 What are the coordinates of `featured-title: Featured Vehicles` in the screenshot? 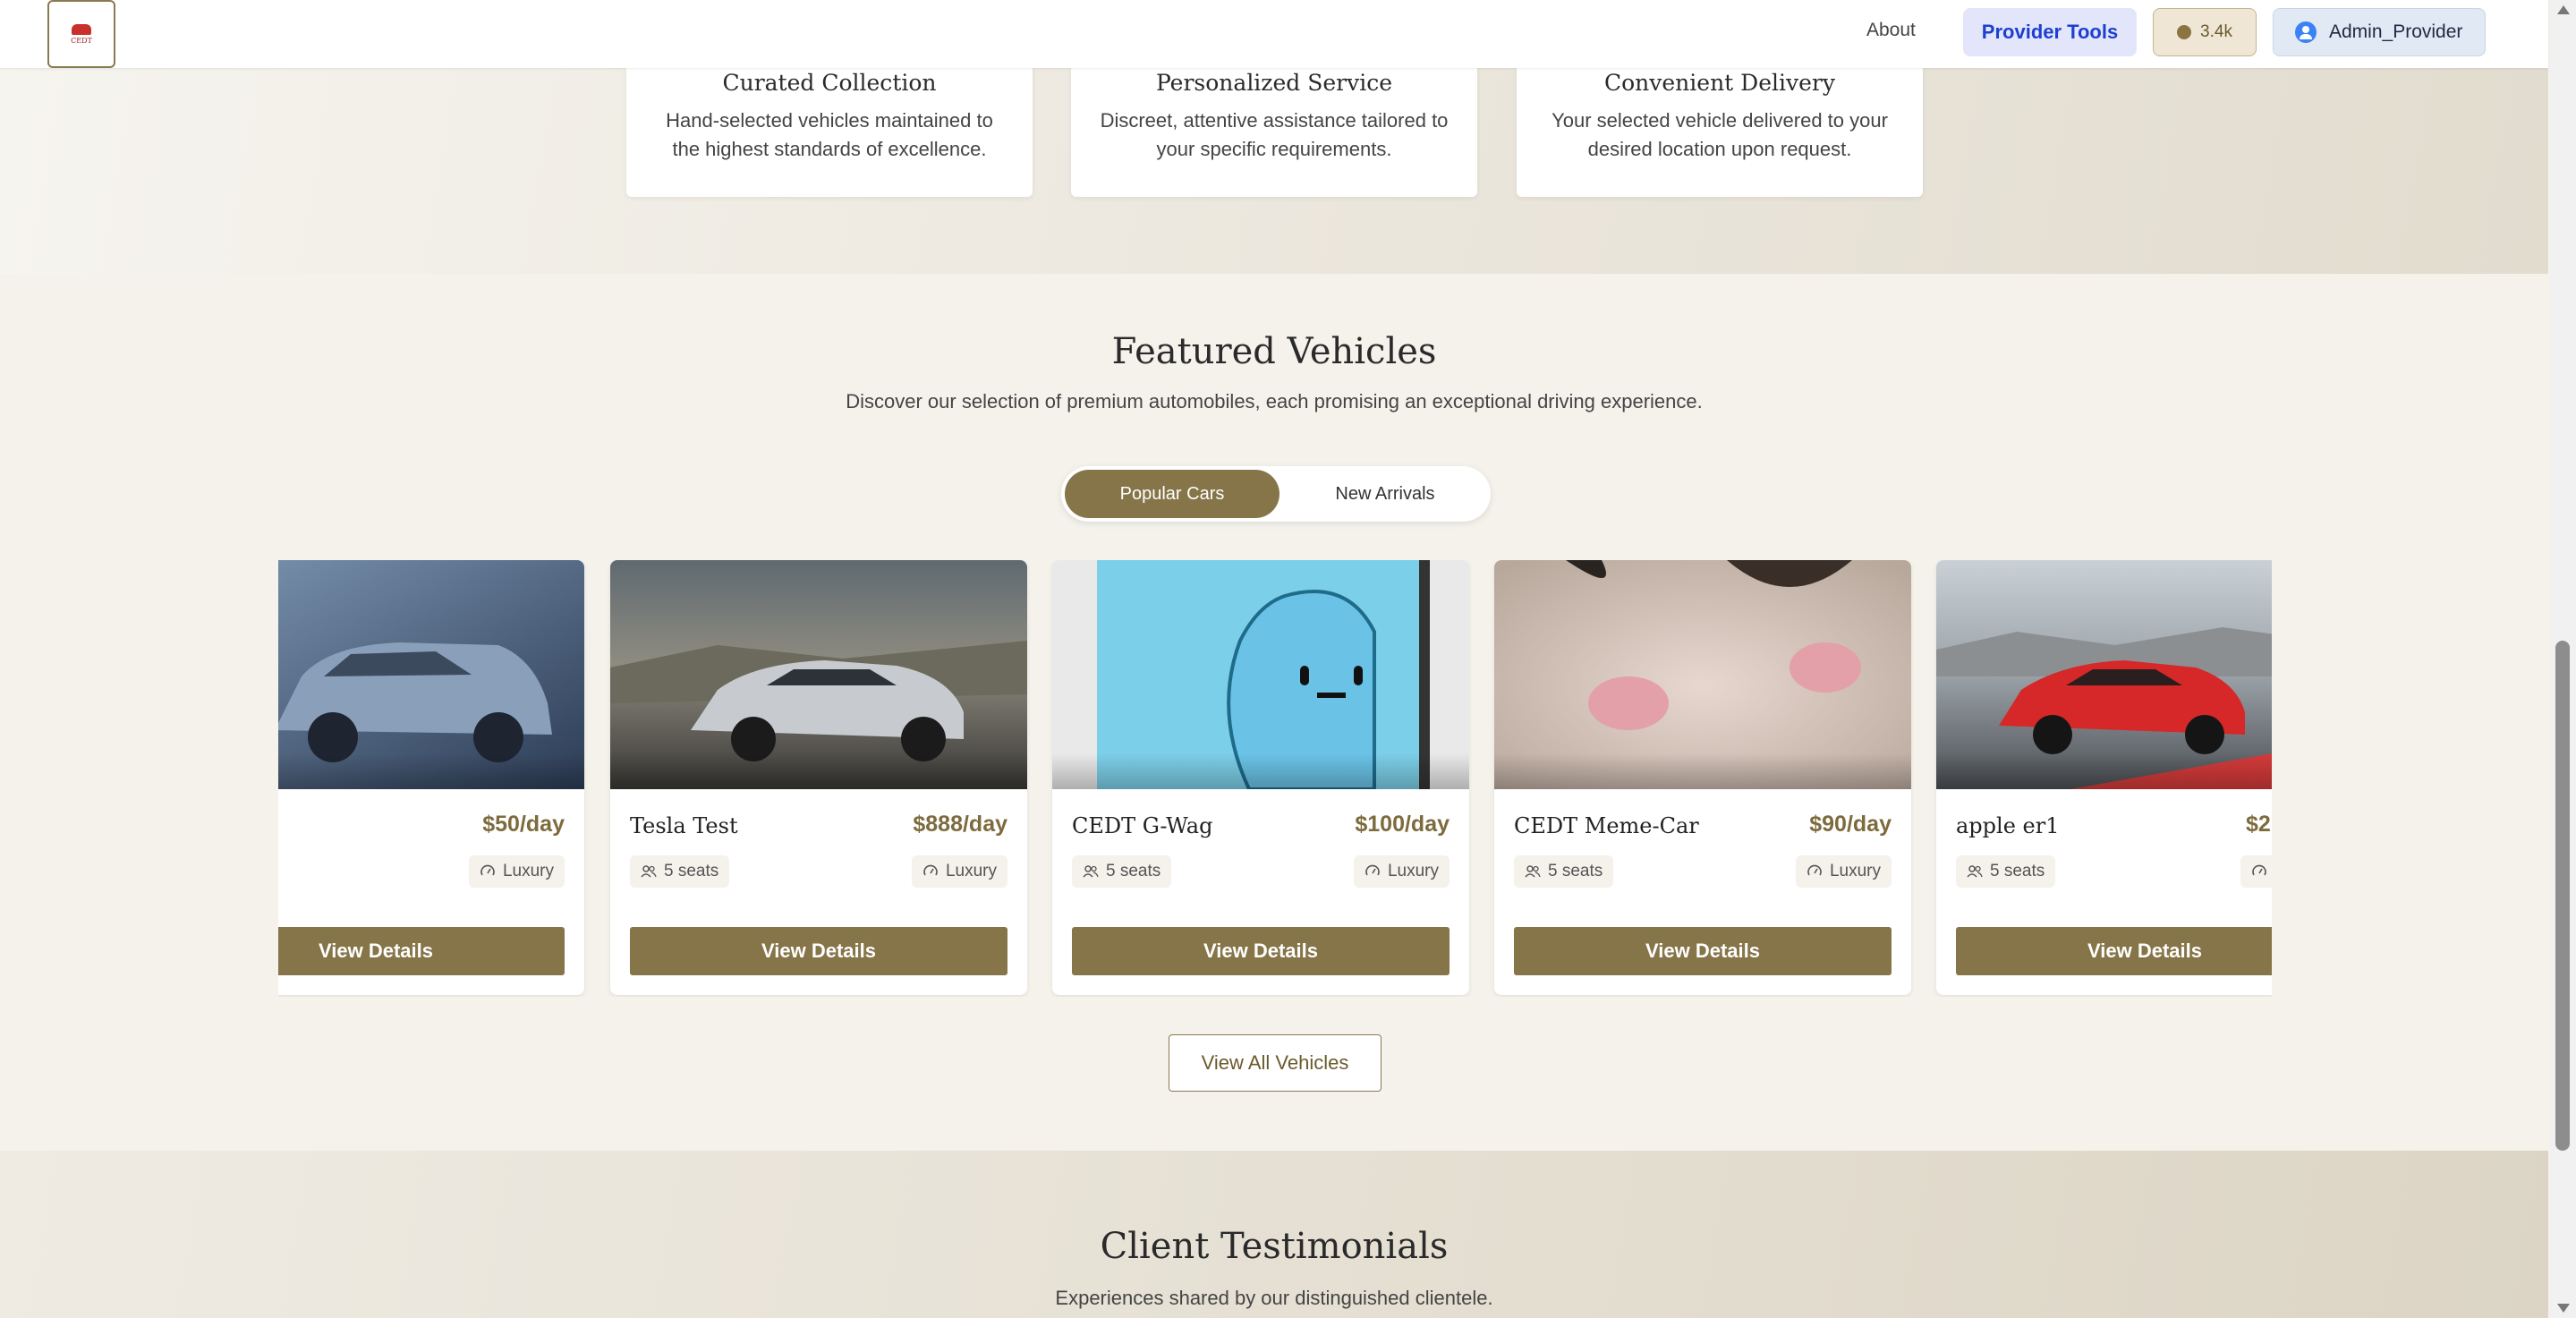 It's located at (1274, 351).